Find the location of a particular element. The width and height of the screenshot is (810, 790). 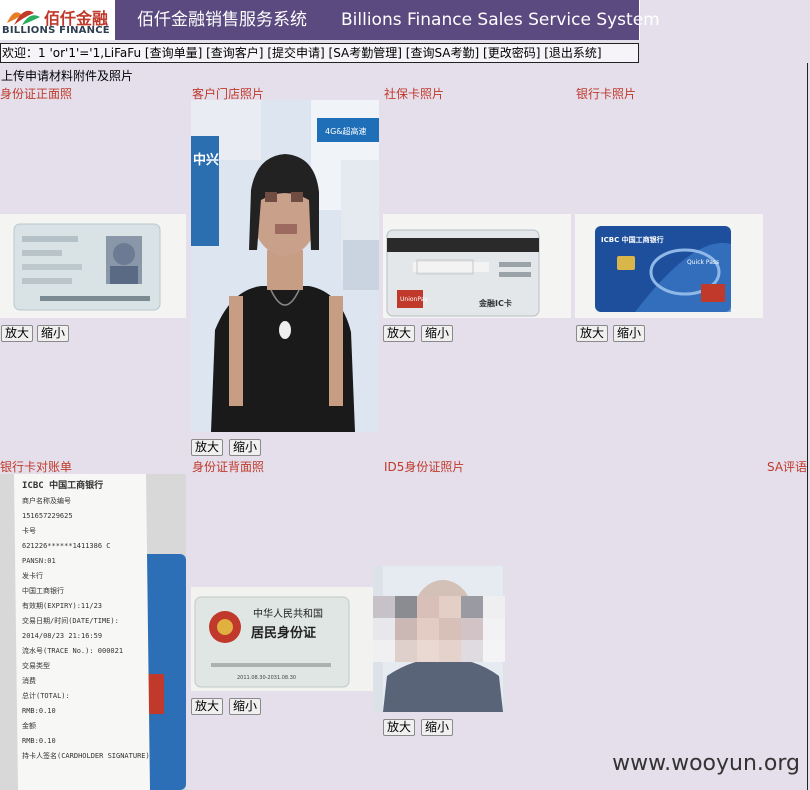

zoom-out-button-social-card: 缩小 is located at coordinates (437, 333).